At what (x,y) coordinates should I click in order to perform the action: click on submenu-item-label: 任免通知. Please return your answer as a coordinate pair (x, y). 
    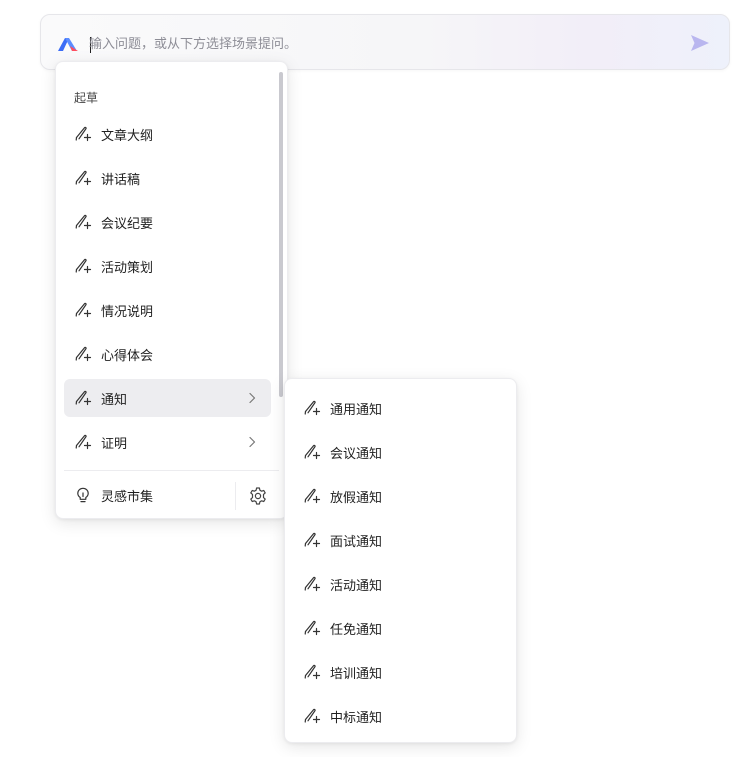
    Looking at the image, I should click on (356, 630).